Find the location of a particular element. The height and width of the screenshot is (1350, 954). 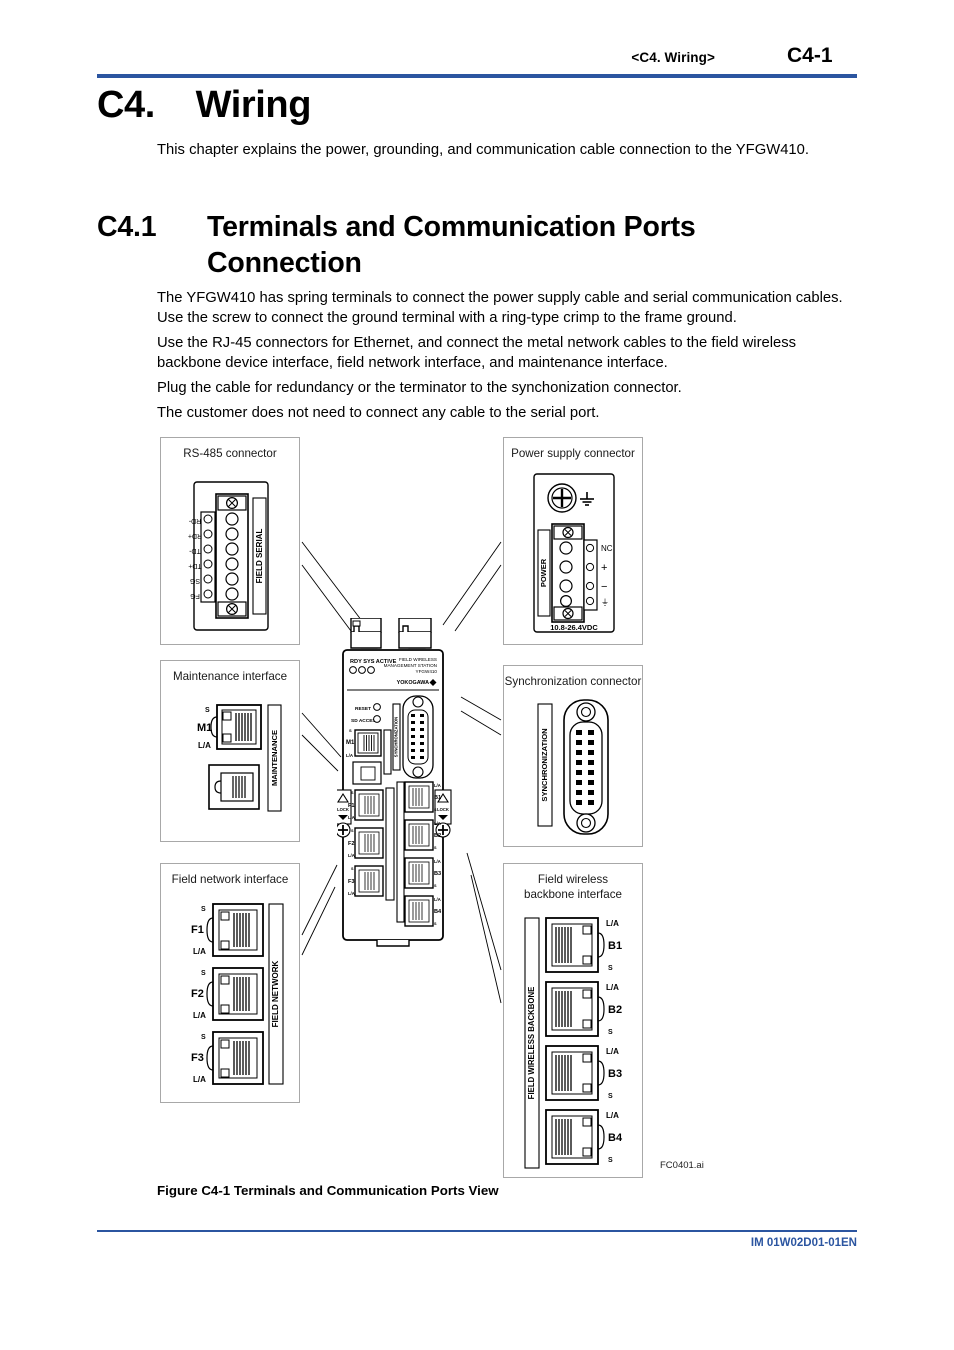

footer-document-number: IM 01W02D01-01EN is located at coordinates (803, 1243).